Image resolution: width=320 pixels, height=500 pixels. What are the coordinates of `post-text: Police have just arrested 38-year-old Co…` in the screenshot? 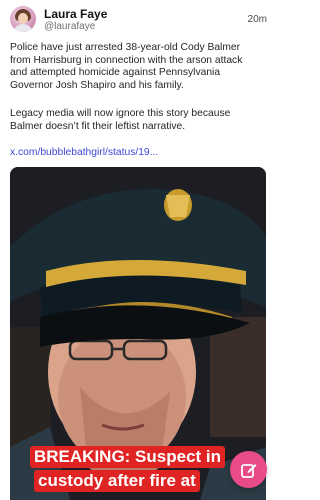 It's located at (139, 67).